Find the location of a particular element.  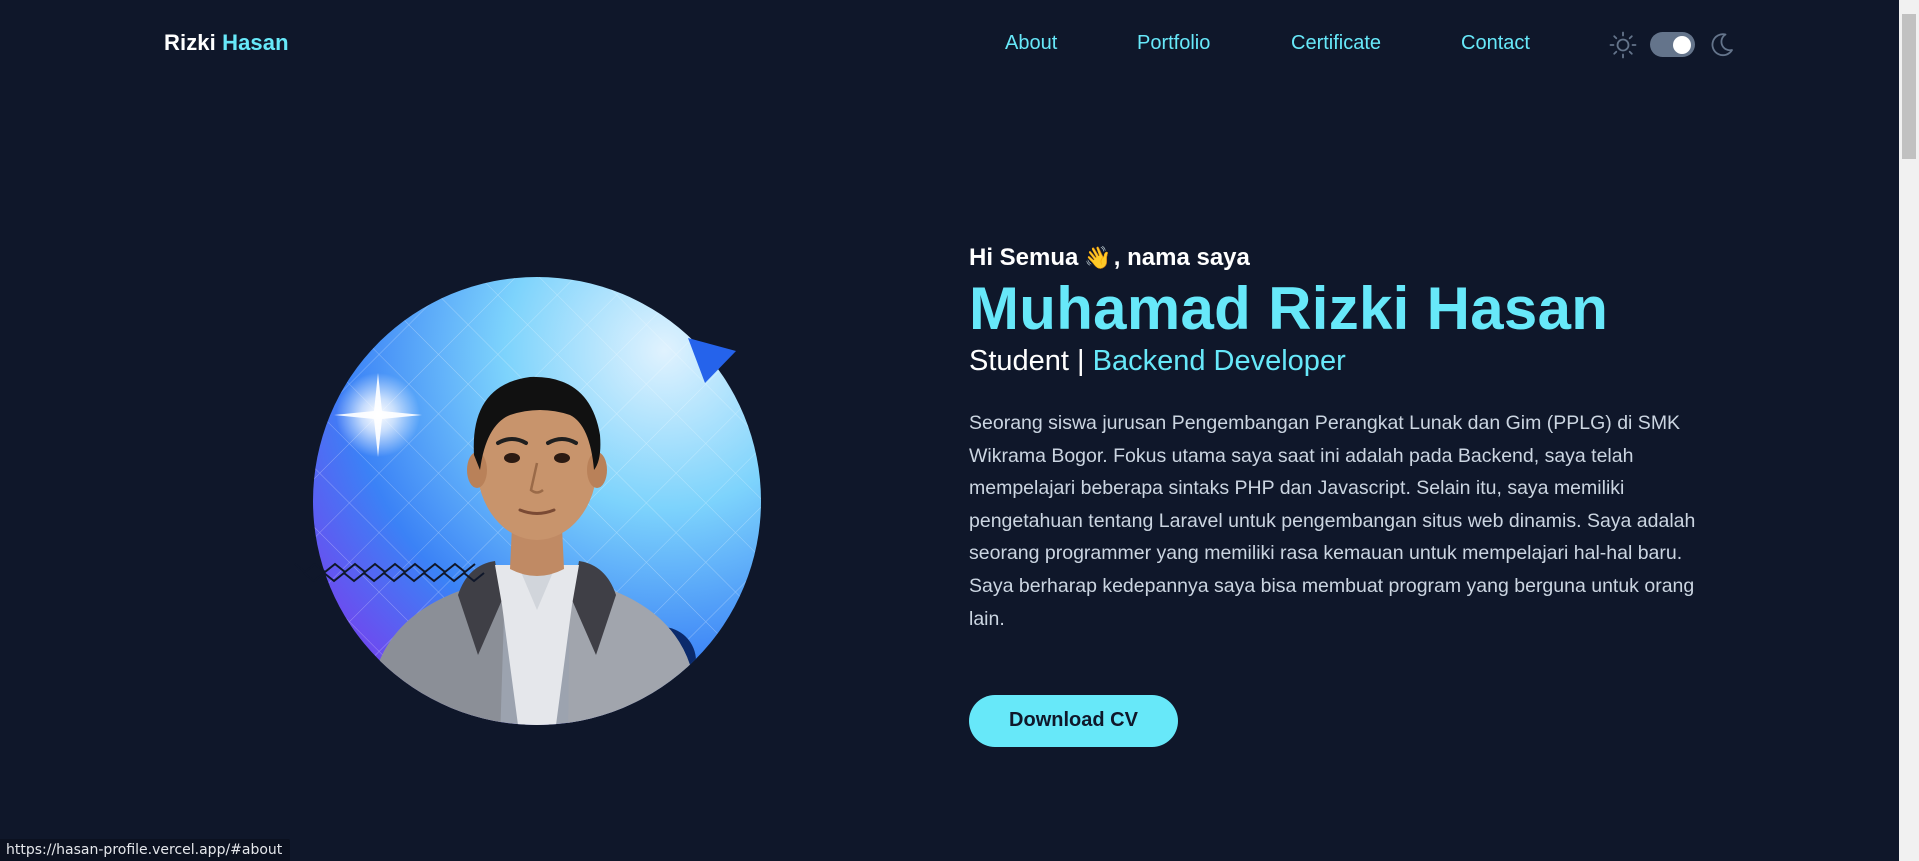

theme-switcher is located at coordinates (1672, 45).